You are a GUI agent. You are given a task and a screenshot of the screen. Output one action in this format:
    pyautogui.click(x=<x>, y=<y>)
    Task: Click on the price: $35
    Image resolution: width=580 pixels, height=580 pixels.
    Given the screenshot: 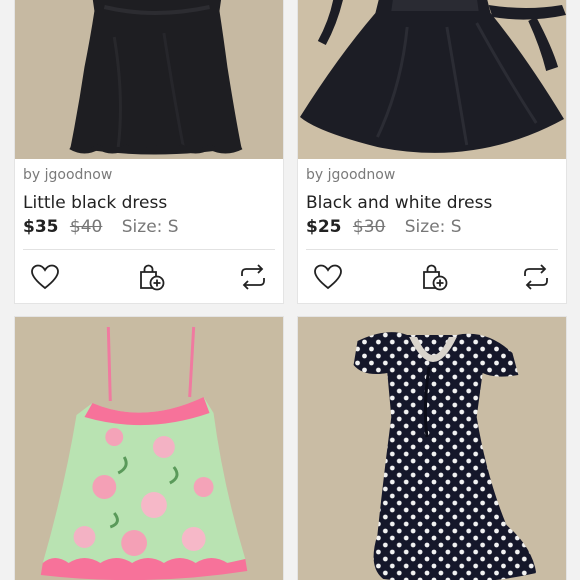 What is the action you would take?
    pyautogui.click(x=41, y=227)
    